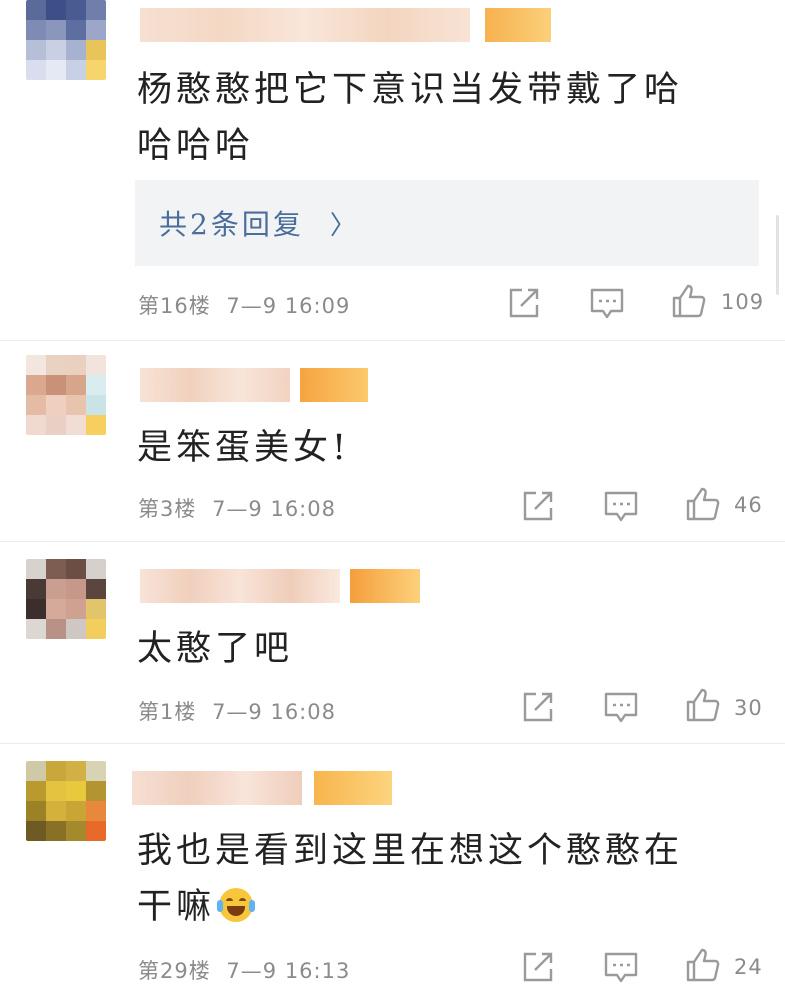  What do you see at coordinates (174, 306) in the screenshot?
I see `floor-number: 第16楼` at bounding box center [174, 306].